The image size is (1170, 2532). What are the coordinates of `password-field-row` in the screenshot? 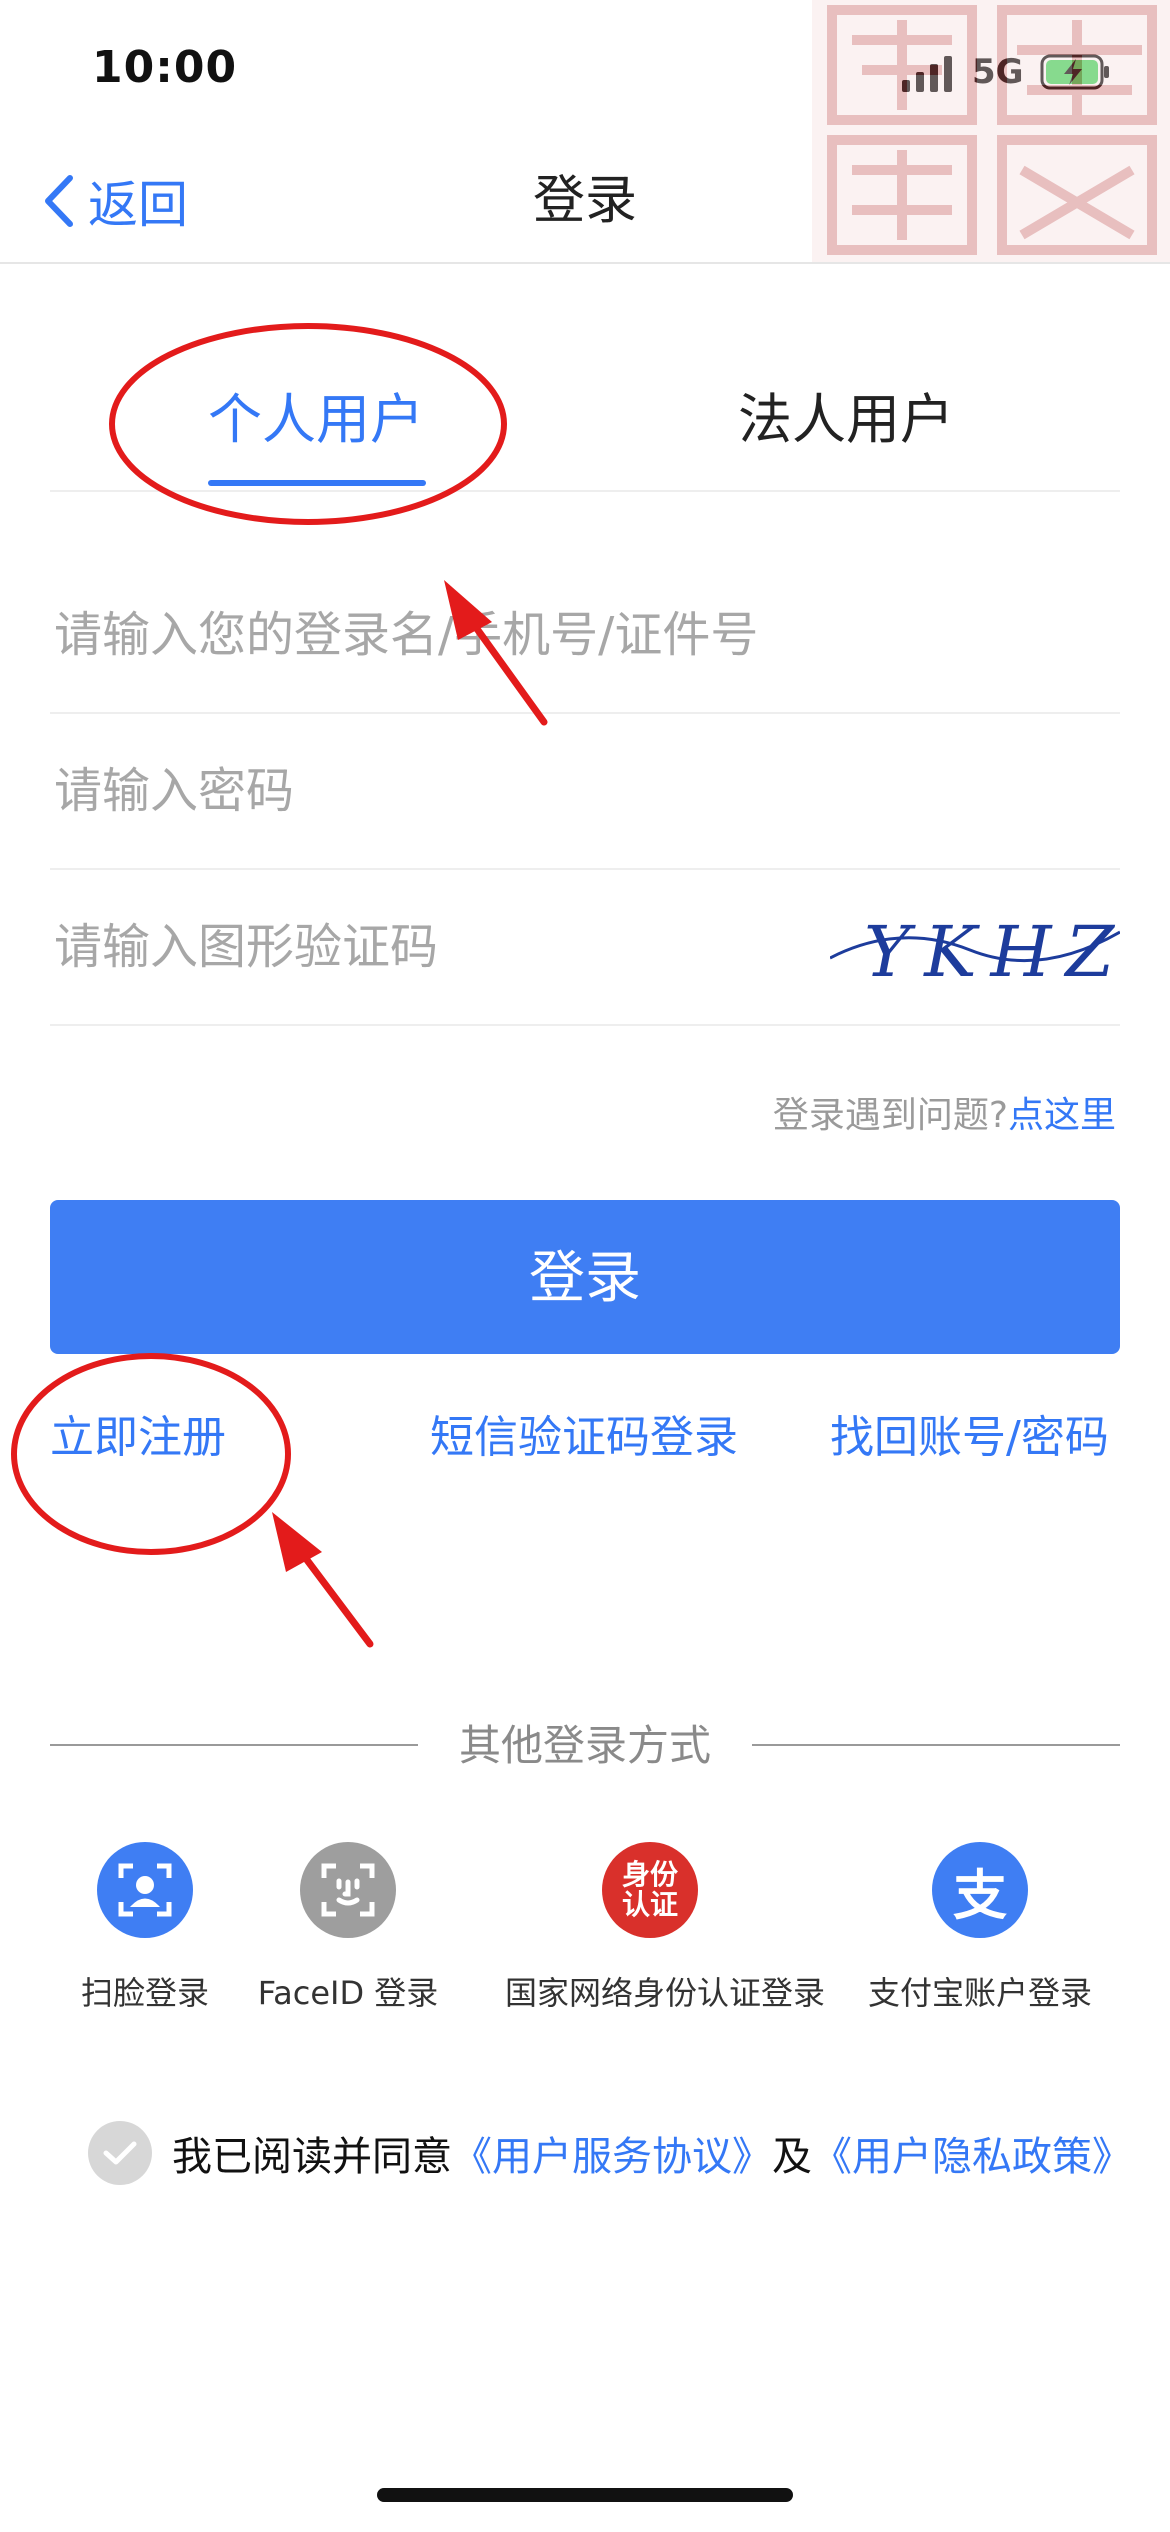 It's located at (585, 791).